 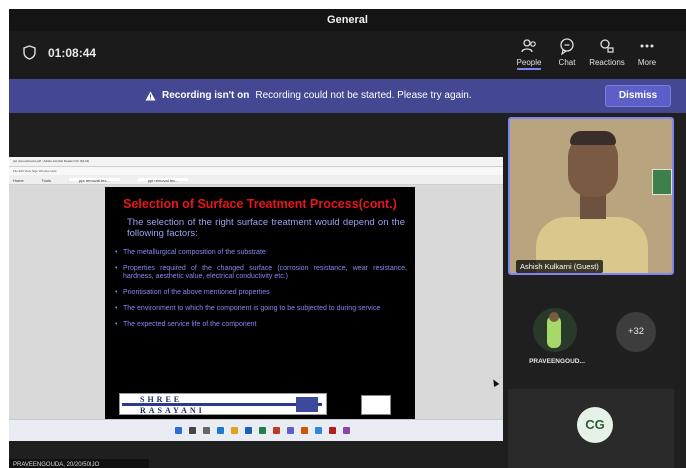 I want to click on folder-icon, so click(x=234, y=430).